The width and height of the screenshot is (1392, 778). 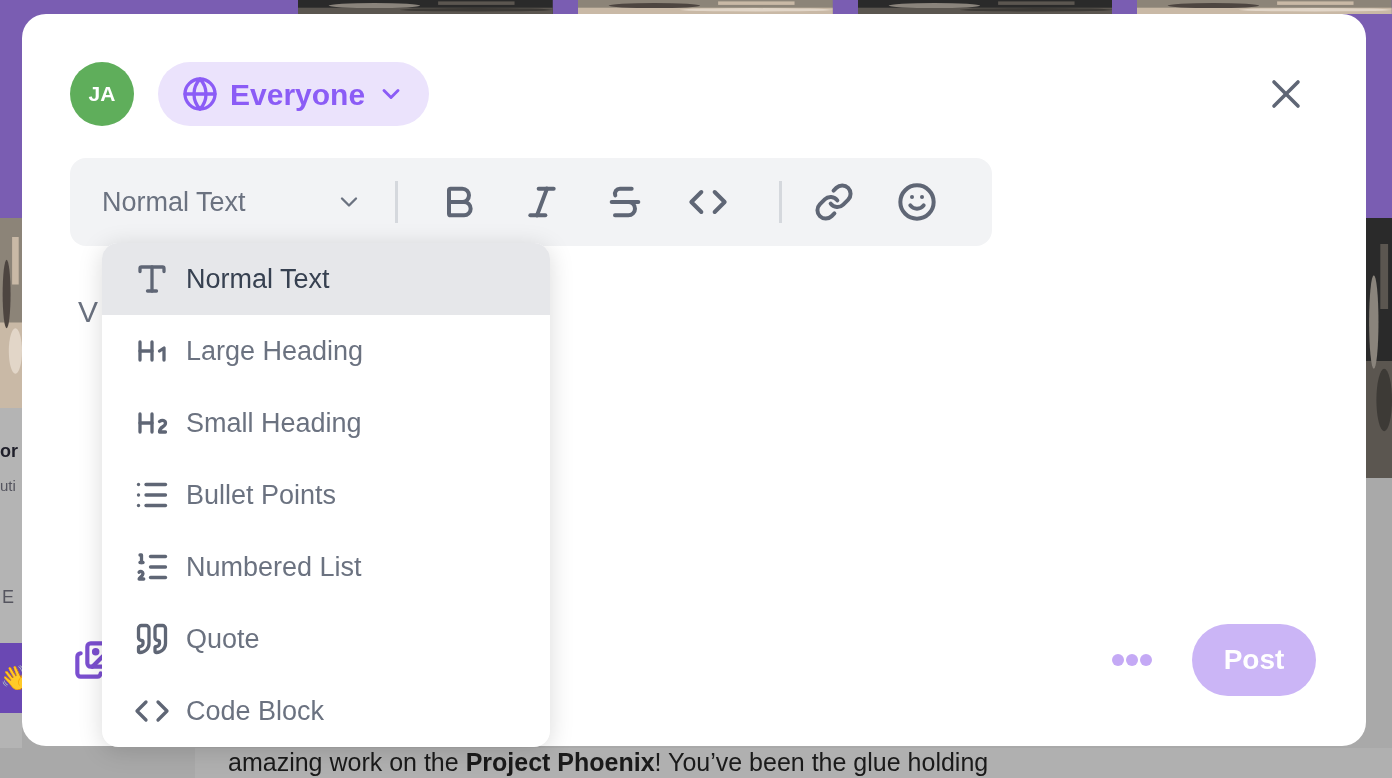 I want to click on post-text: amazing work on the Project Phoenix! You’ve been the glue holding, so click(x=609, y=762).